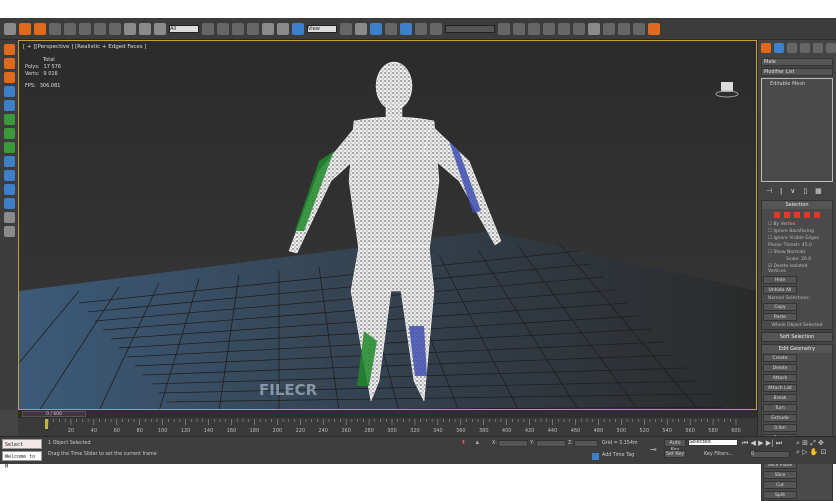 This screenshot has width=836, height=501. Describe the element at coordinates (594, 28) in the screenshot. I see `material-editor-icon` at that location.